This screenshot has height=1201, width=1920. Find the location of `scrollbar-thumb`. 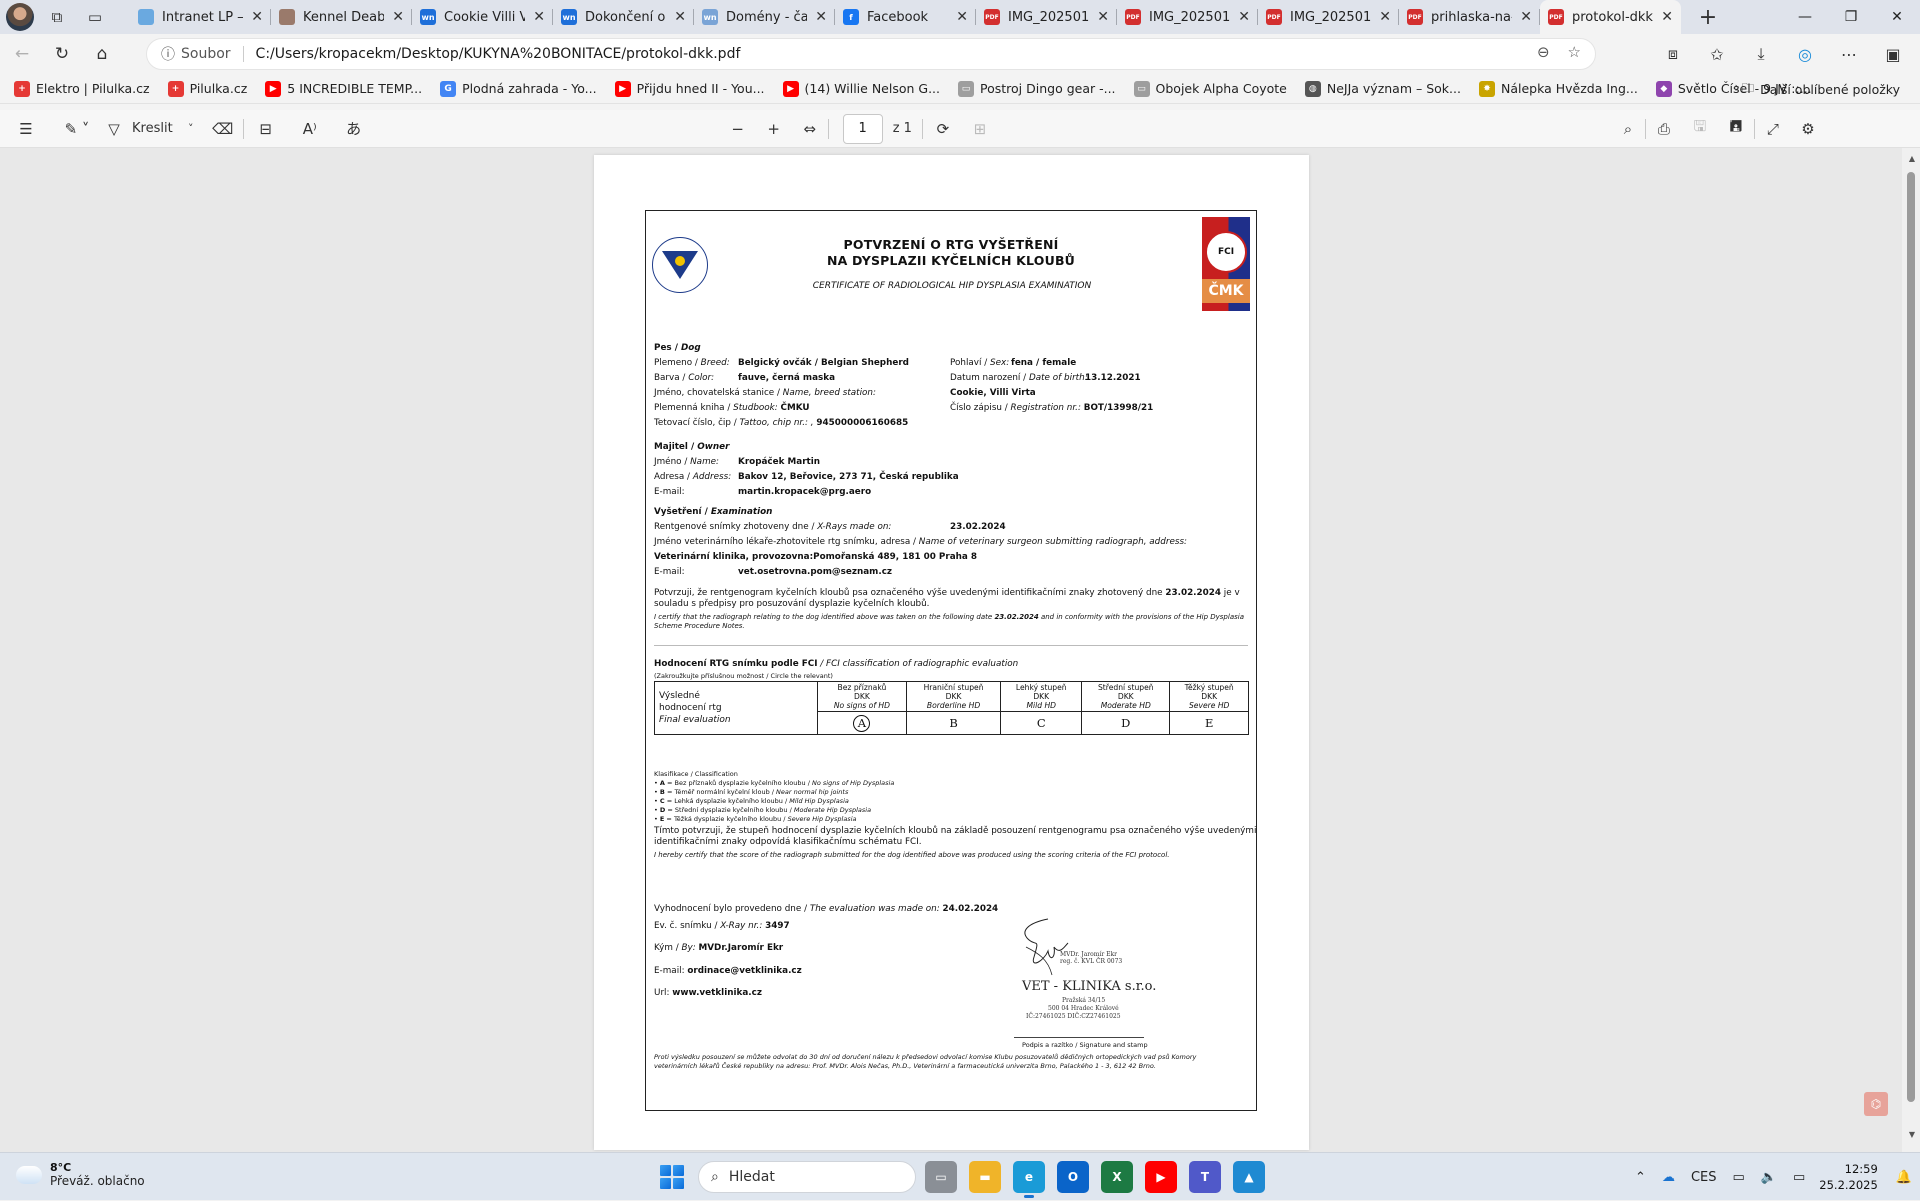

scrollbar-thumb is located at coordinates (1911, 637).